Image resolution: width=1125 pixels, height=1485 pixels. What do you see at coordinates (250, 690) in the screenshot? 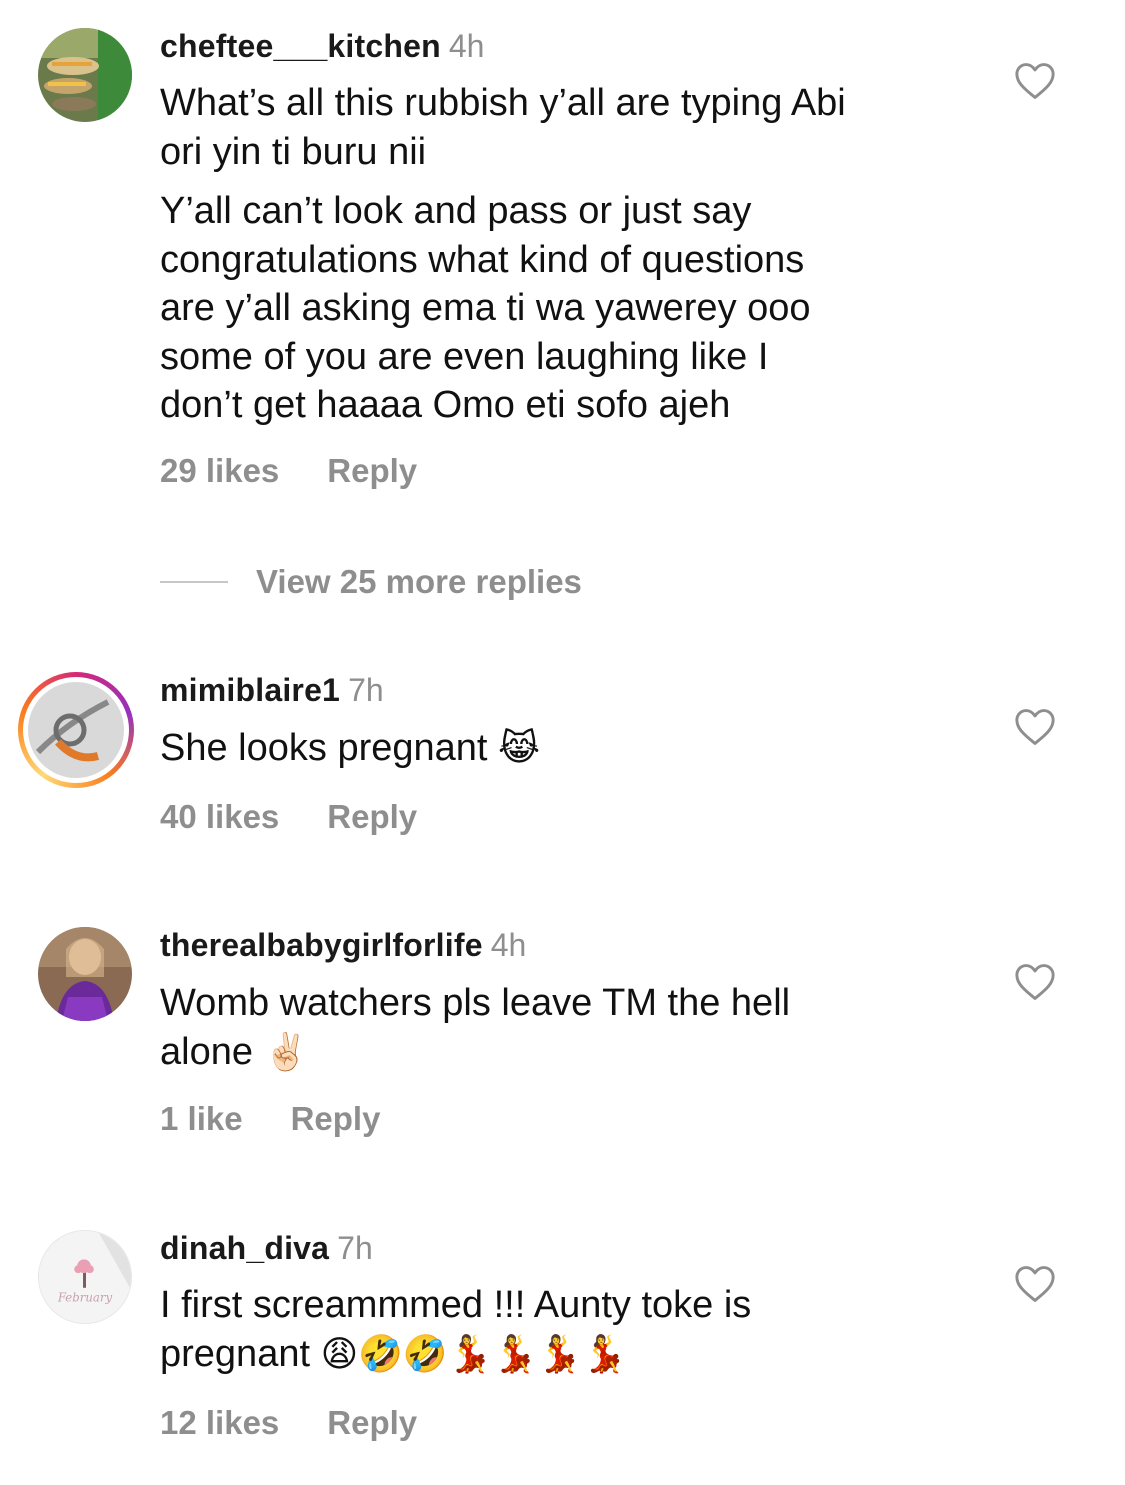
I see `username: mimiblaire1` at bounding box center [250, 690].